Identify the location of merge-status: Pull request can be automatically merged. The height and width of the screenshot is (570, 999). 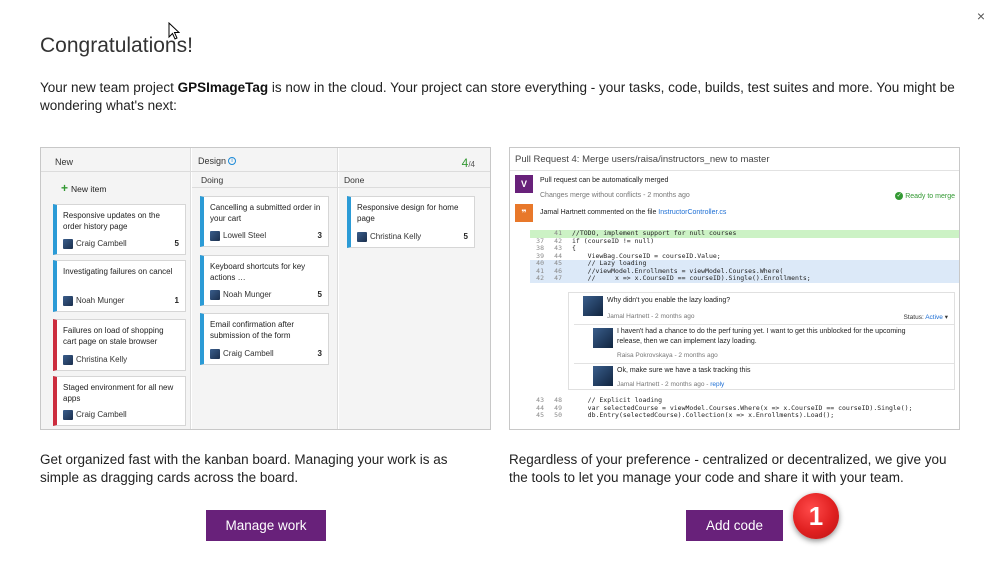
(604, 180).